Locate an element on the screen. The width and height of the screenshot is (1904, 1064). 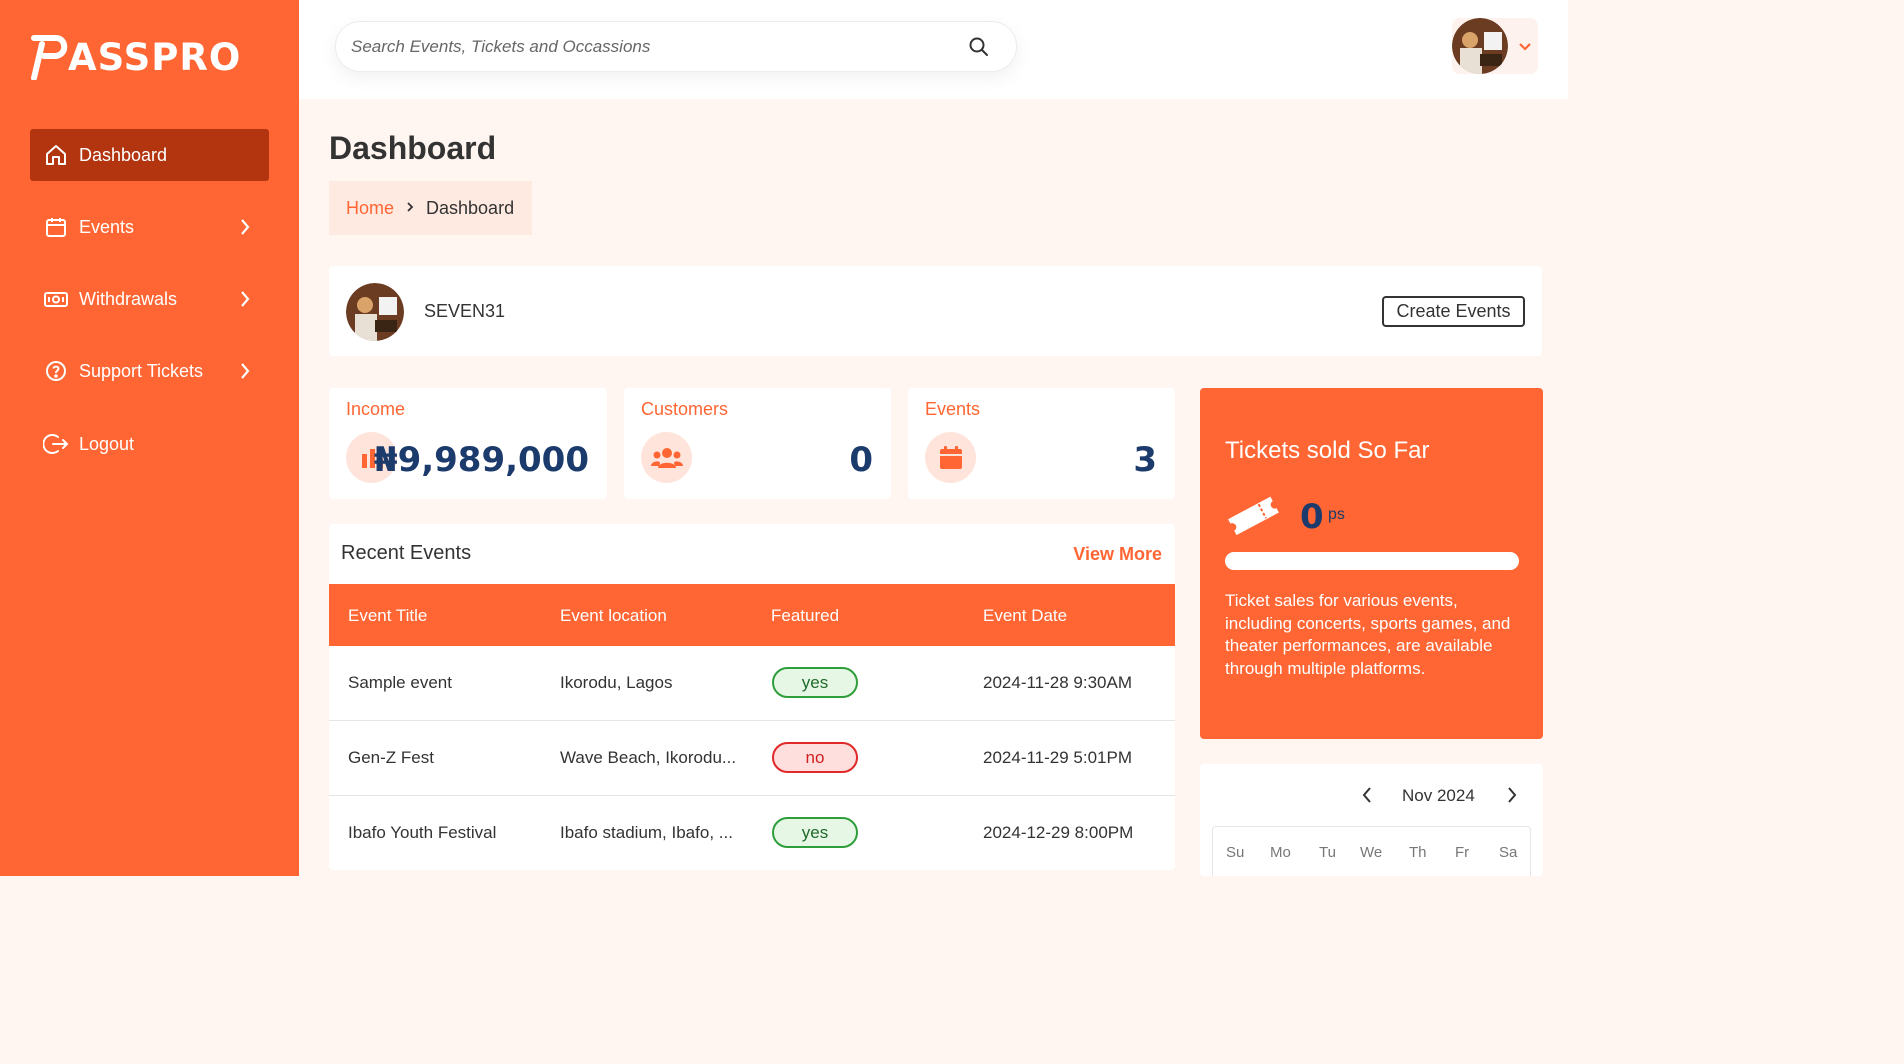
sidebar-item-events: Events is located at coordinates (149, 227).